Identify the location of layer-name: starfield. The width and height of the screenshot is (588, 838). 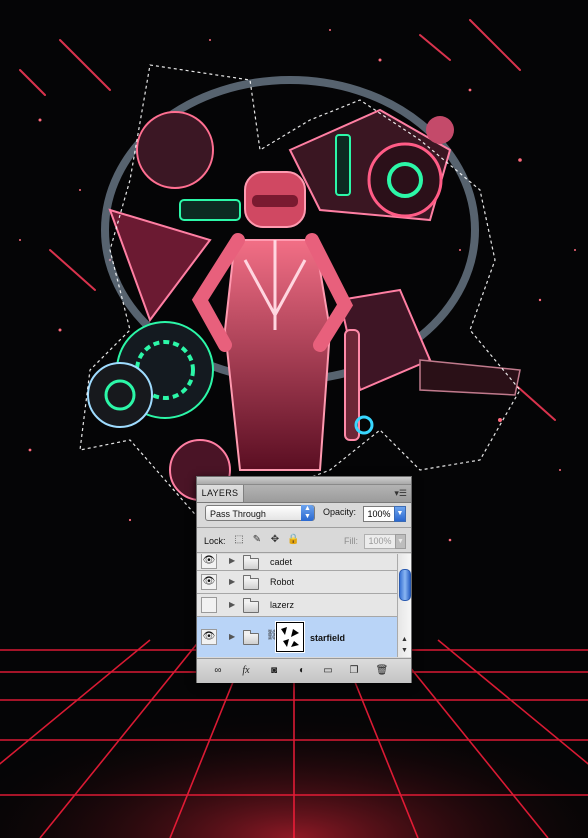
(327, 638).